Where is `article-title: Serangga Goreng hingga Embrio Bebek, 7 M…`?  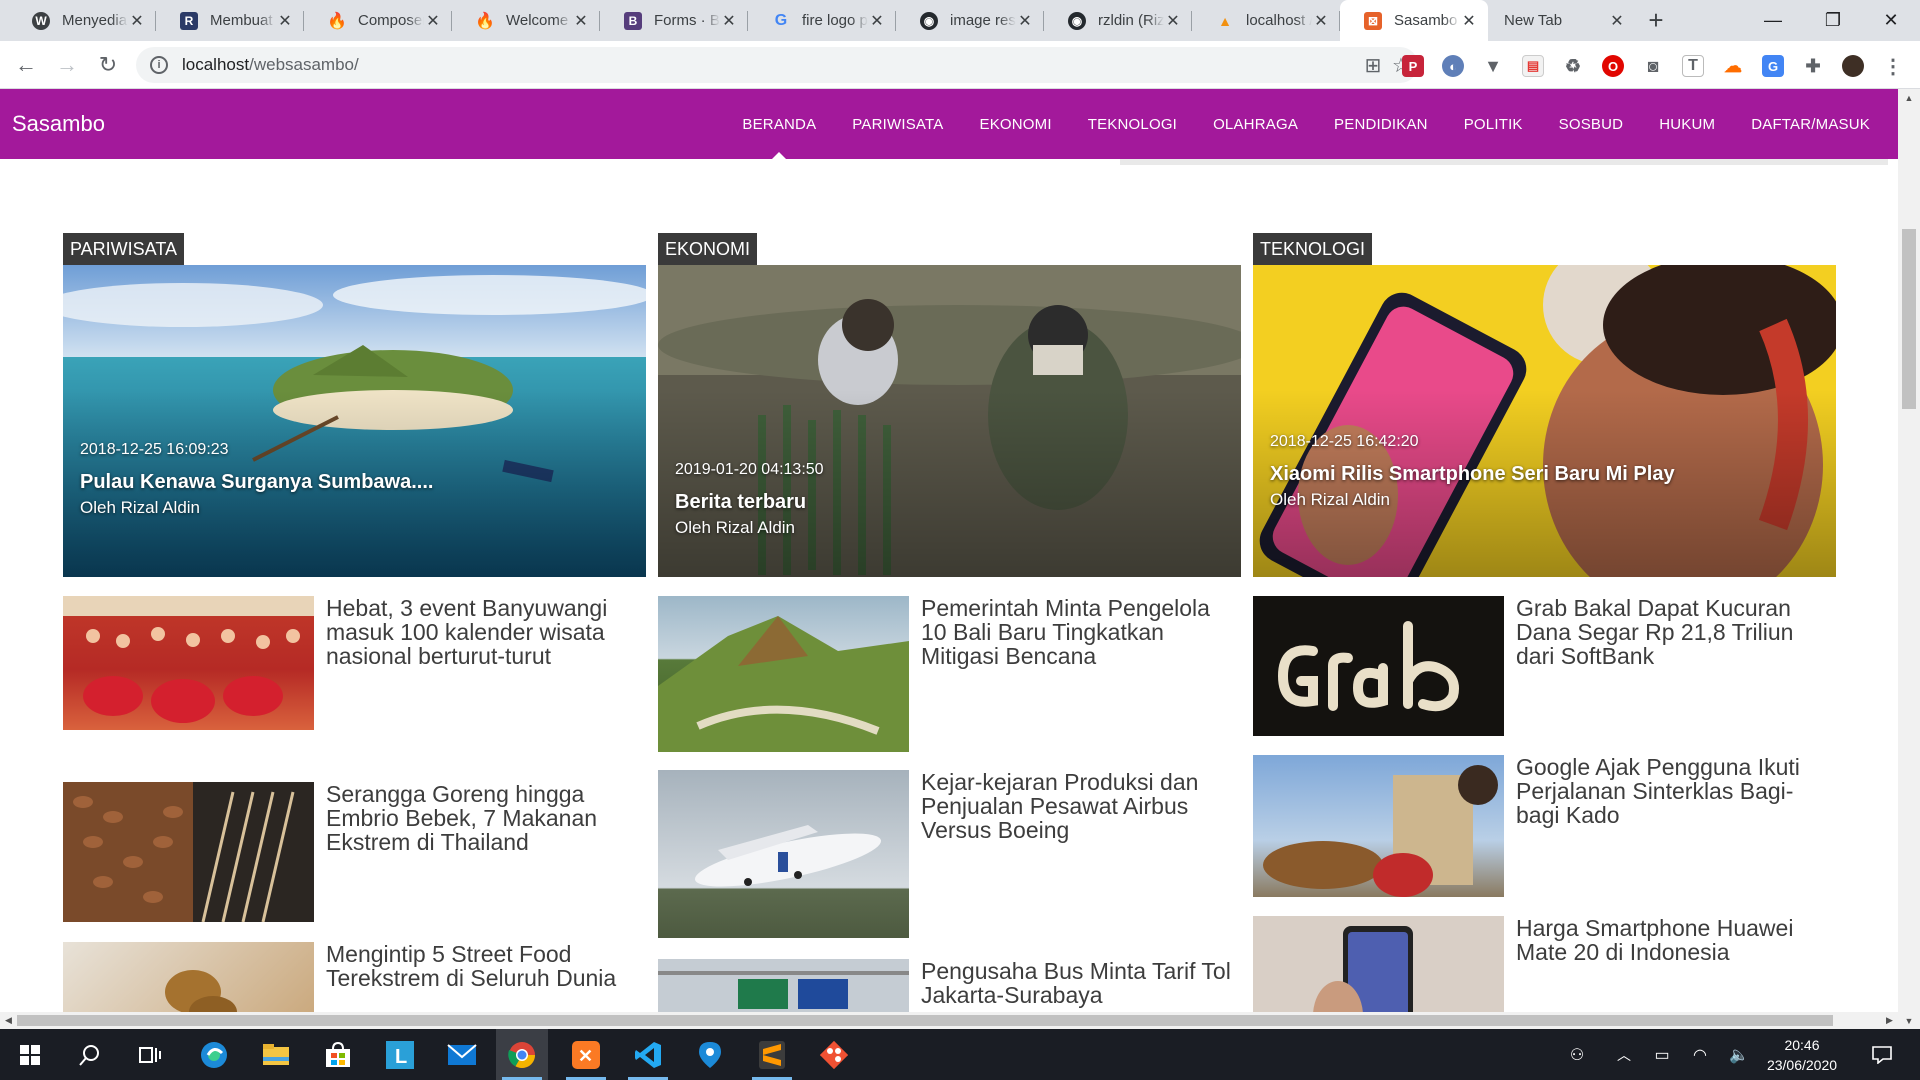 article-title: Serangga Goreng hingga Embrio Bebek, 7 M… is located at coordinates (485, 818).